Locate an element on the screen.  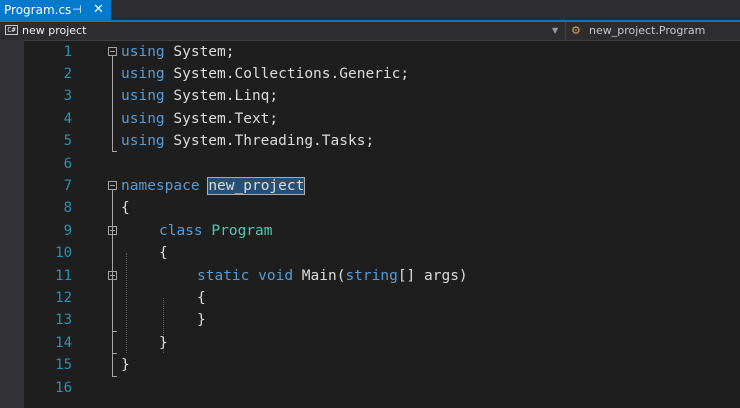
tab-label: Program.cs is located at coordinates (38, 10).